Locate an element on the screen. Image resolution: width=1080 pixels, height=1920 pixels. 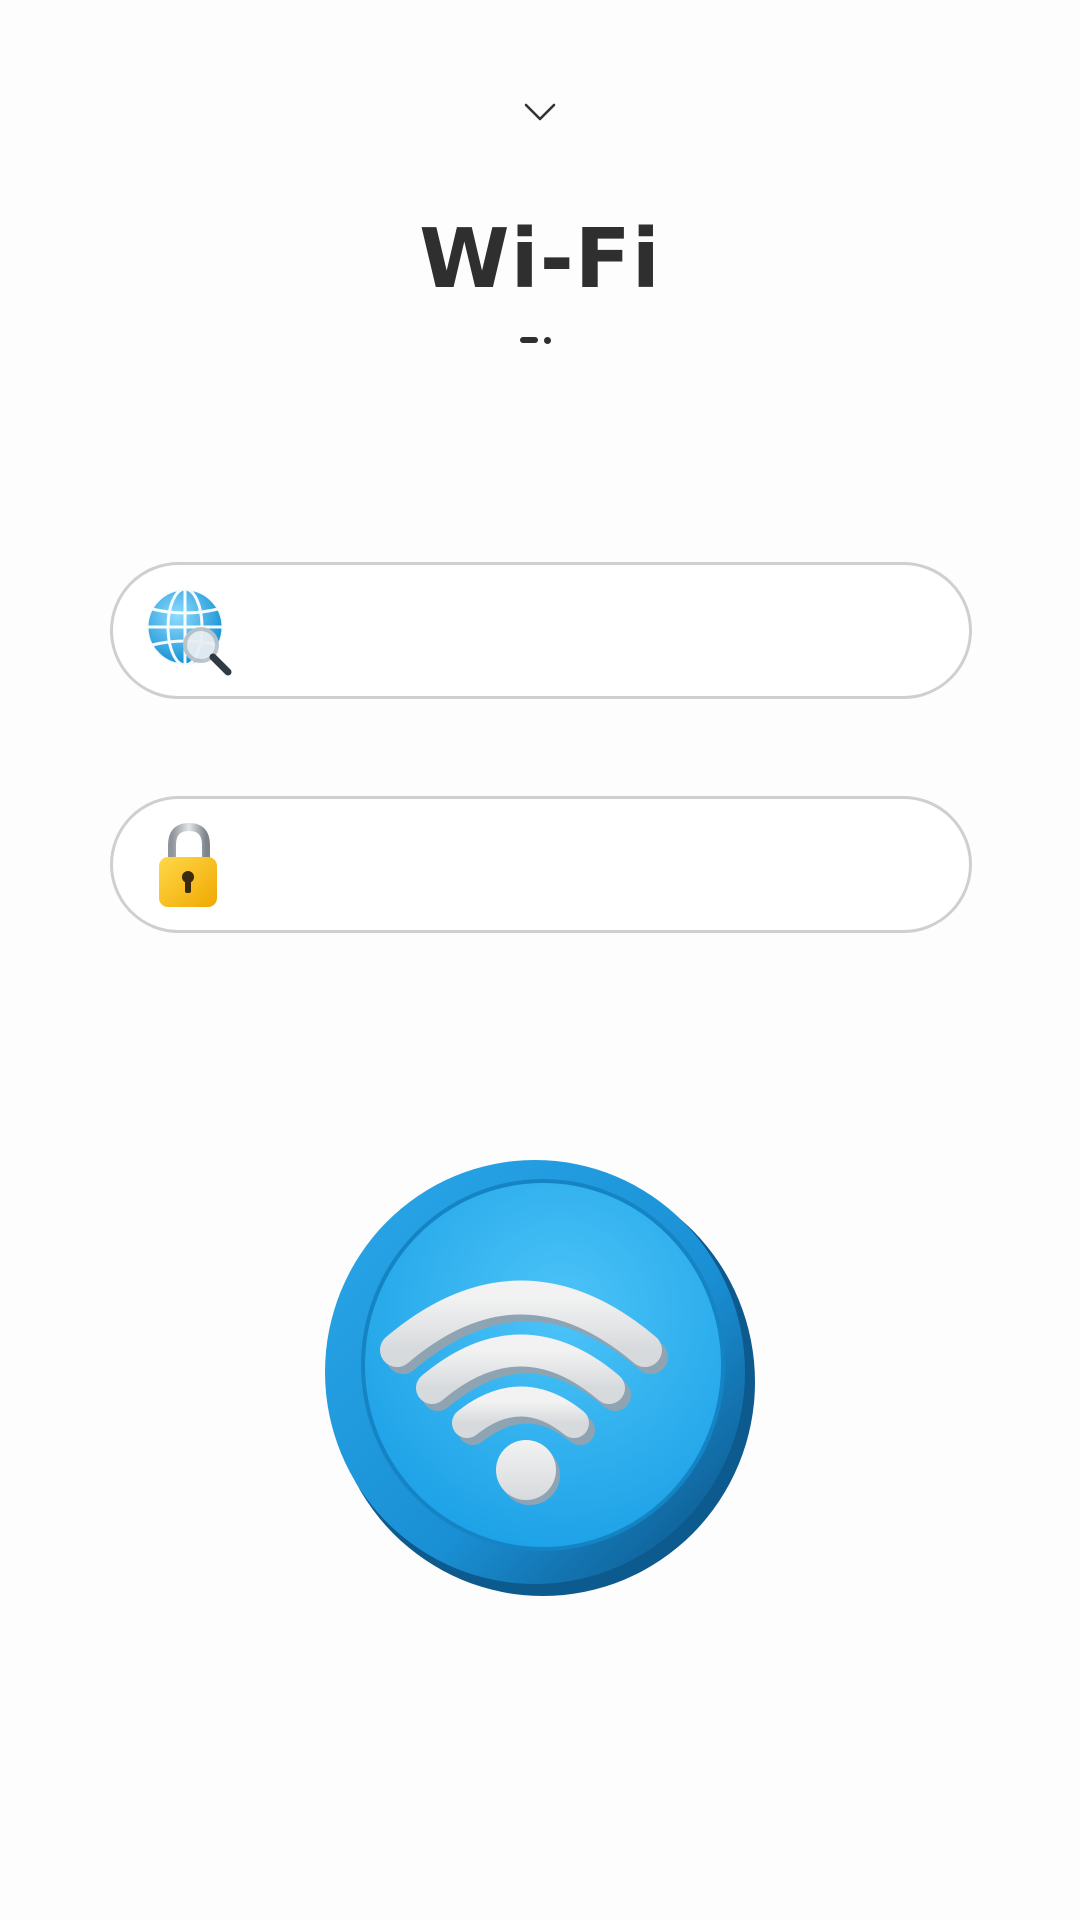
connect-wifi-button is located at coordinates (540, 1375).